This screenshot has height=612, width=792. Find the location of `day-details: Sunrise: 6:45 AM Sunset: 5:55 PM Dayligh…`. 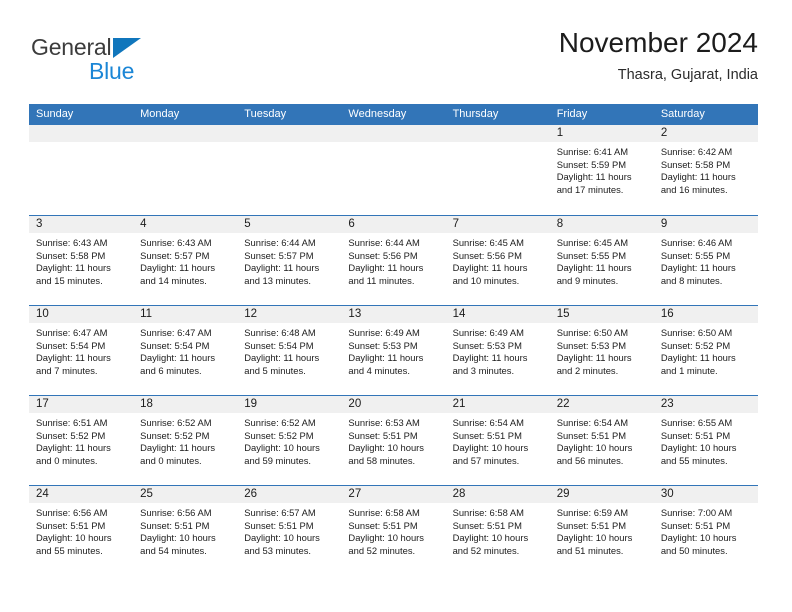

day-details: Sunrise: 6:45 AM Sunset: 5:55 PM Dayligh… is located at coordinates (602, 260).